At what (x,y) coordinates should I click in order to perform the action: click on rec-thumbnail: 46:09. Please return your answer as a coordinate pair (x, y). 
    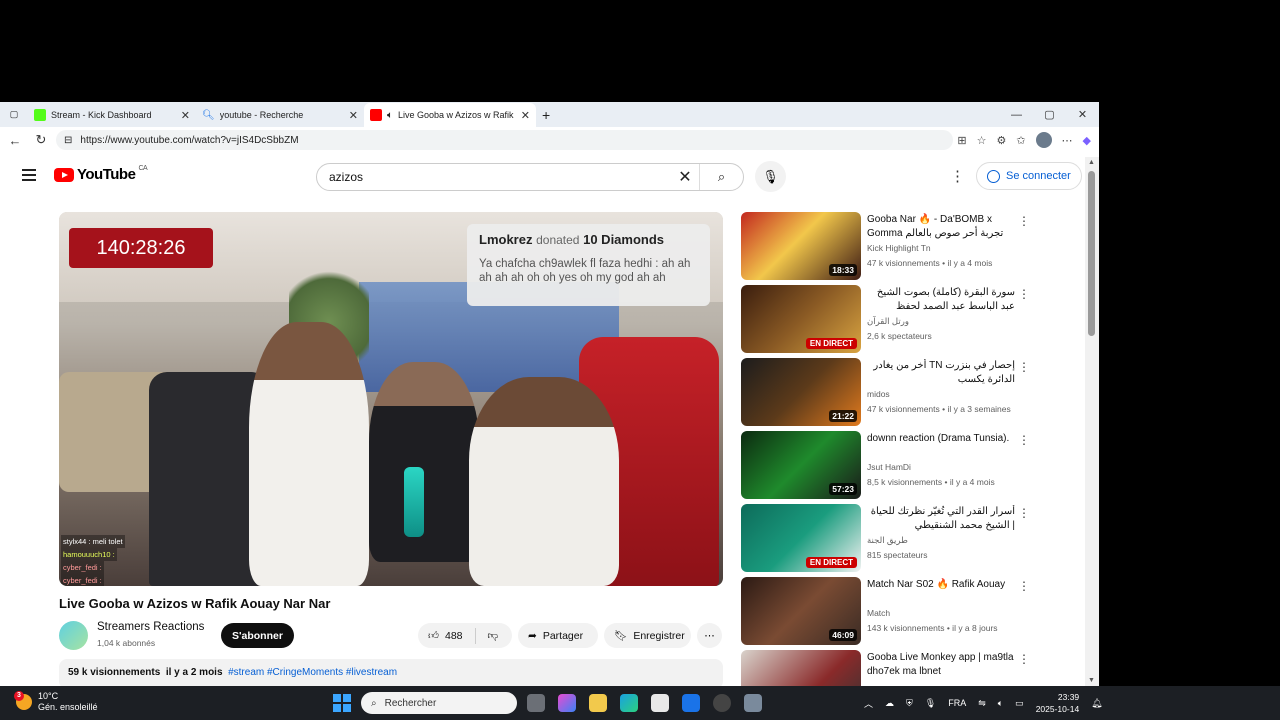
    Looking at the image, I should click on (801, 611).